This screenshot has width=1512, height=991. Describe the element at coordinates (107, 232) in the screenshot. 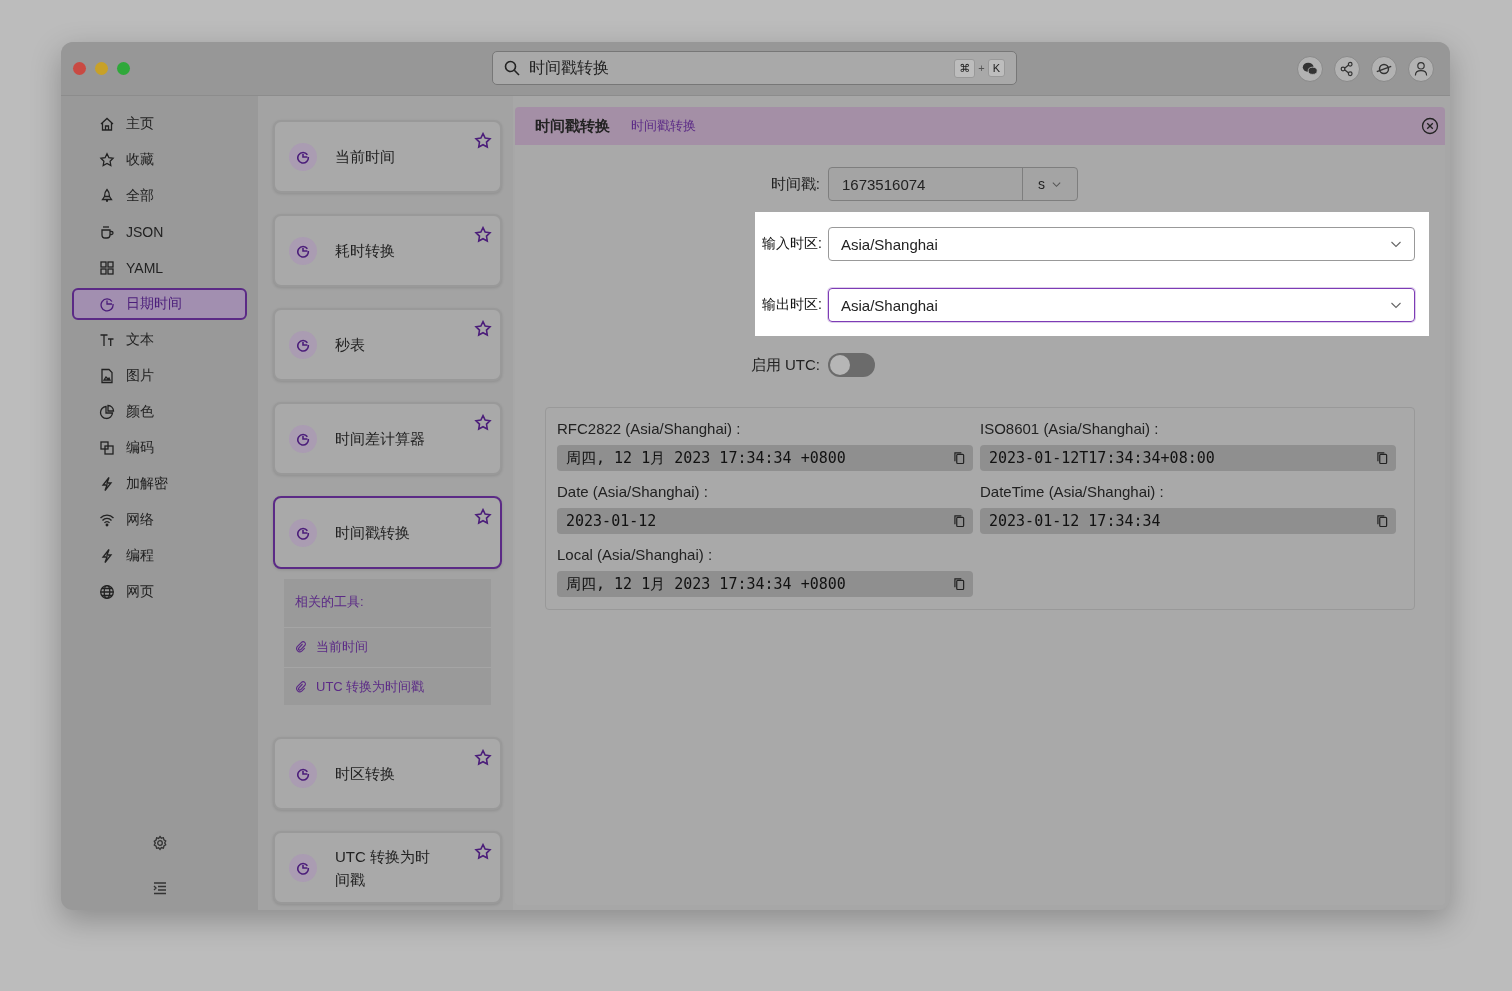

I see `cup-icon` at that location.